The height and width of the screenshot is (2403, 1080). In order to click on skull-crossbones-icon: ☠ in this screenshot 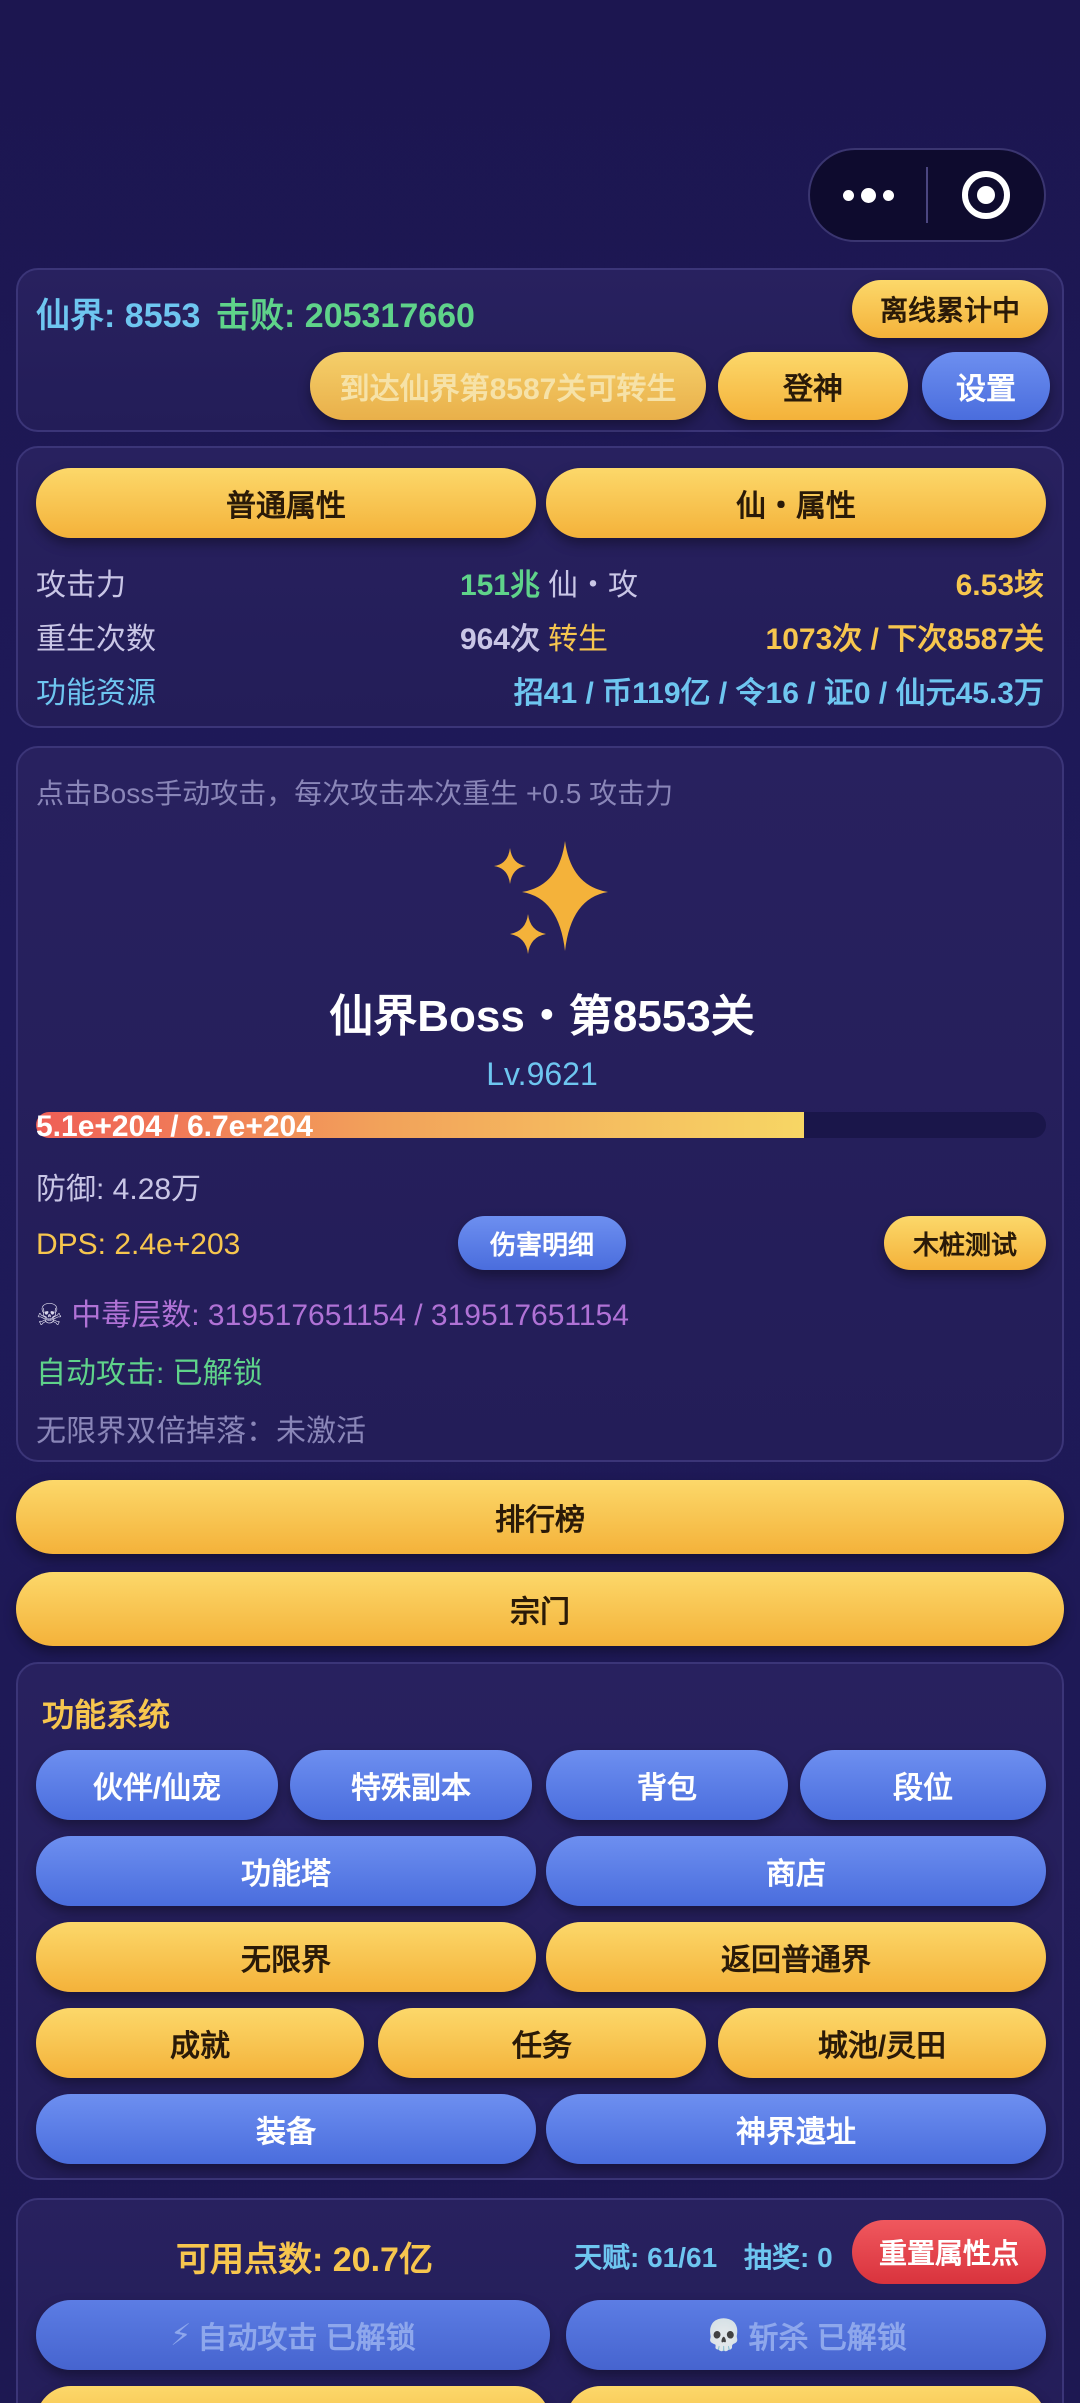, I will do `click(49, 1315)`.